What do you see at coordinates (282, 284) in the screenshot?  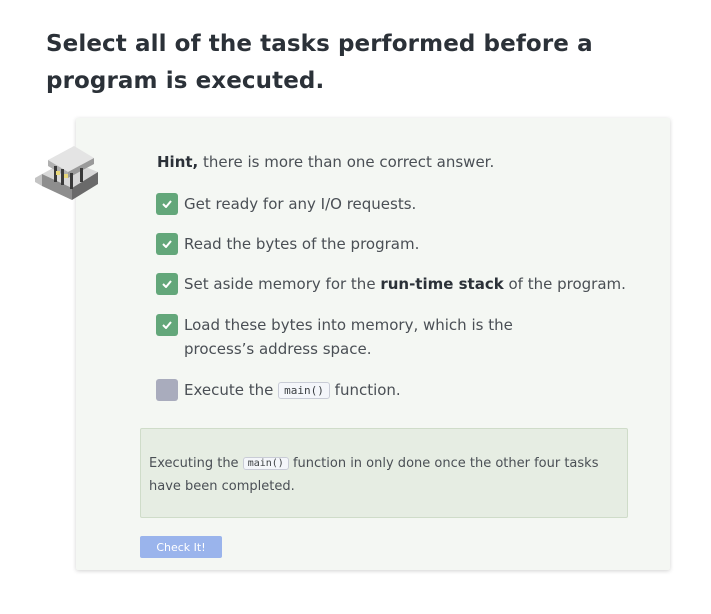 I see `option-text-pre: Set aside memory for the` at bounding box center [282, 284].